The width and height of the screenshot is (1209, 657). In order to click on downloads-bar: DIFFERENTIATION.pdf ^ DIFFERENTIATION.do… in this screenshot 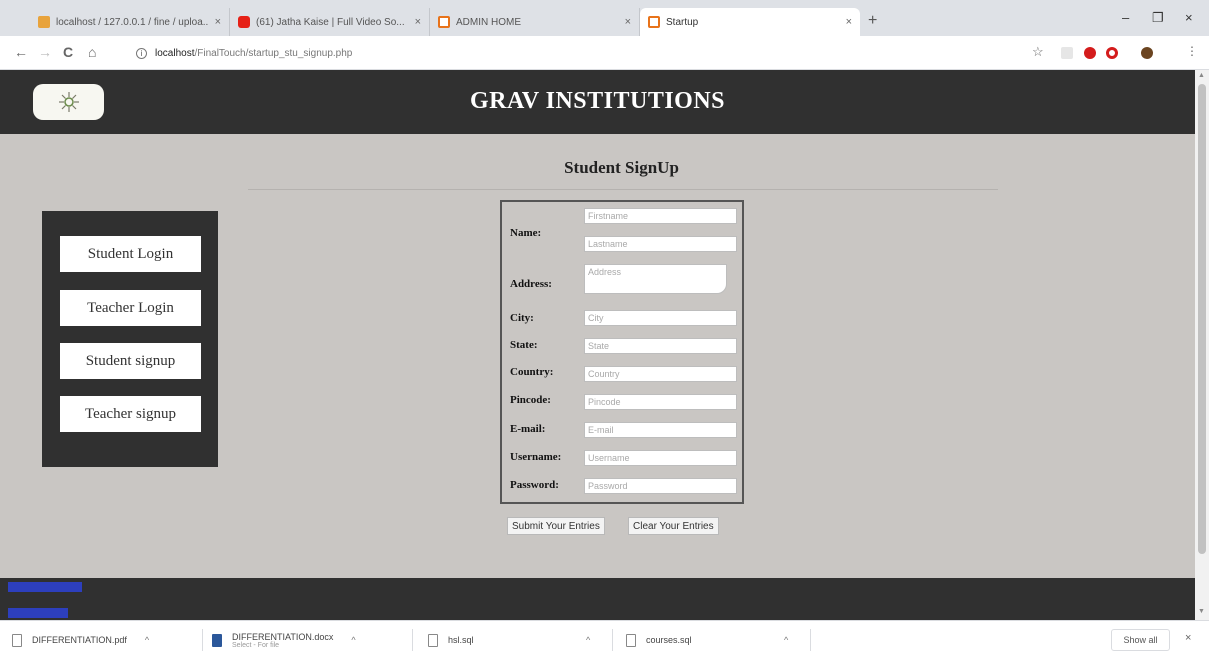, I will do `click(604, 638)`.